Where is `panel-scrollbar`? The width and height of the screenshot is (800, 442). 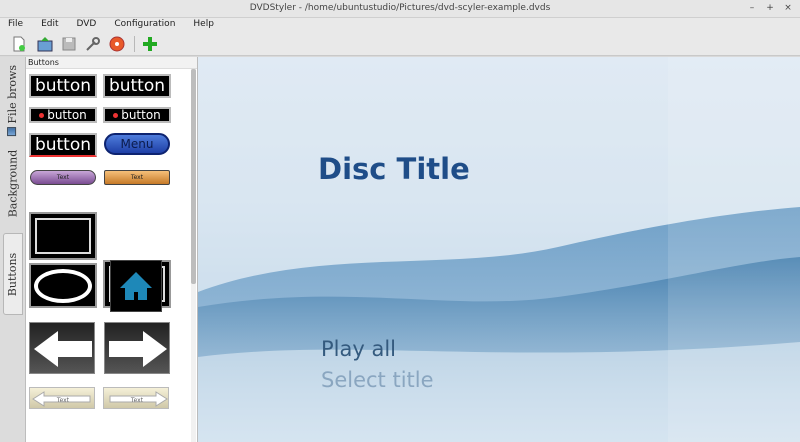 panel-scrollbar is located at coordinates (193, 255).